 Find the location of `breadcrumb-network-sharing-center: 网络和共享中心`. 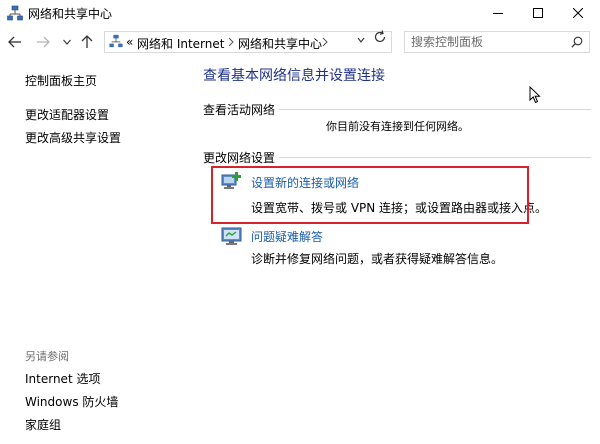

breadcrumb-network-sharing-center: 网络和共享中心 is located at coordinates (280, 43).